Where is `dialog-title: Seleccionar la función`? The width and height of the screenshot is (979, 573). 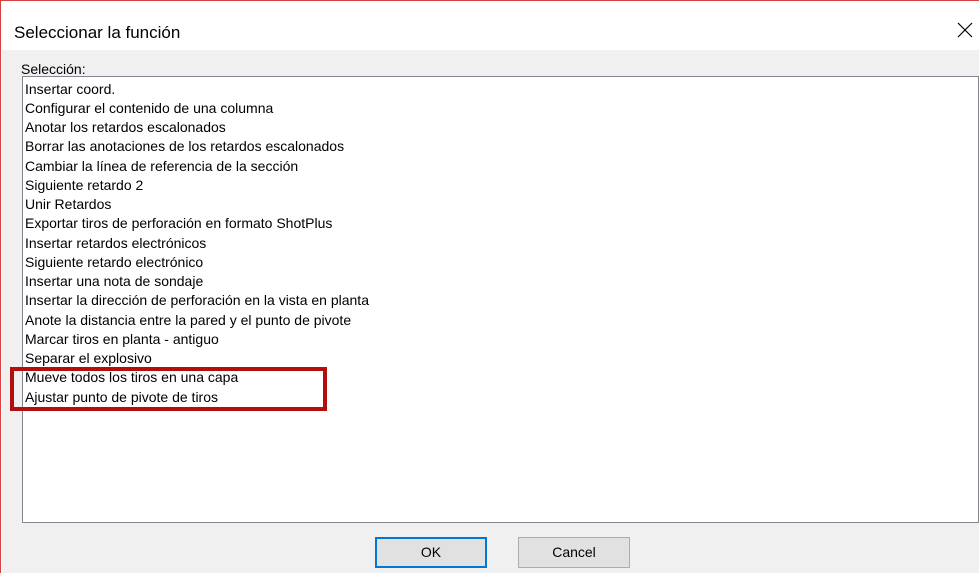 dialog-title: Seleccionar la función is located at coordinates (97, 32).